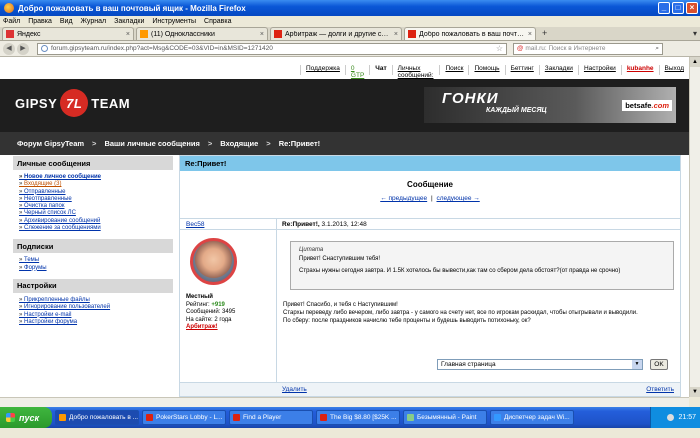  Describe the element at coordinates (96, 322) in the screenshot. I see `sidebar-item-forum-settings: Настройки форума` at that location.